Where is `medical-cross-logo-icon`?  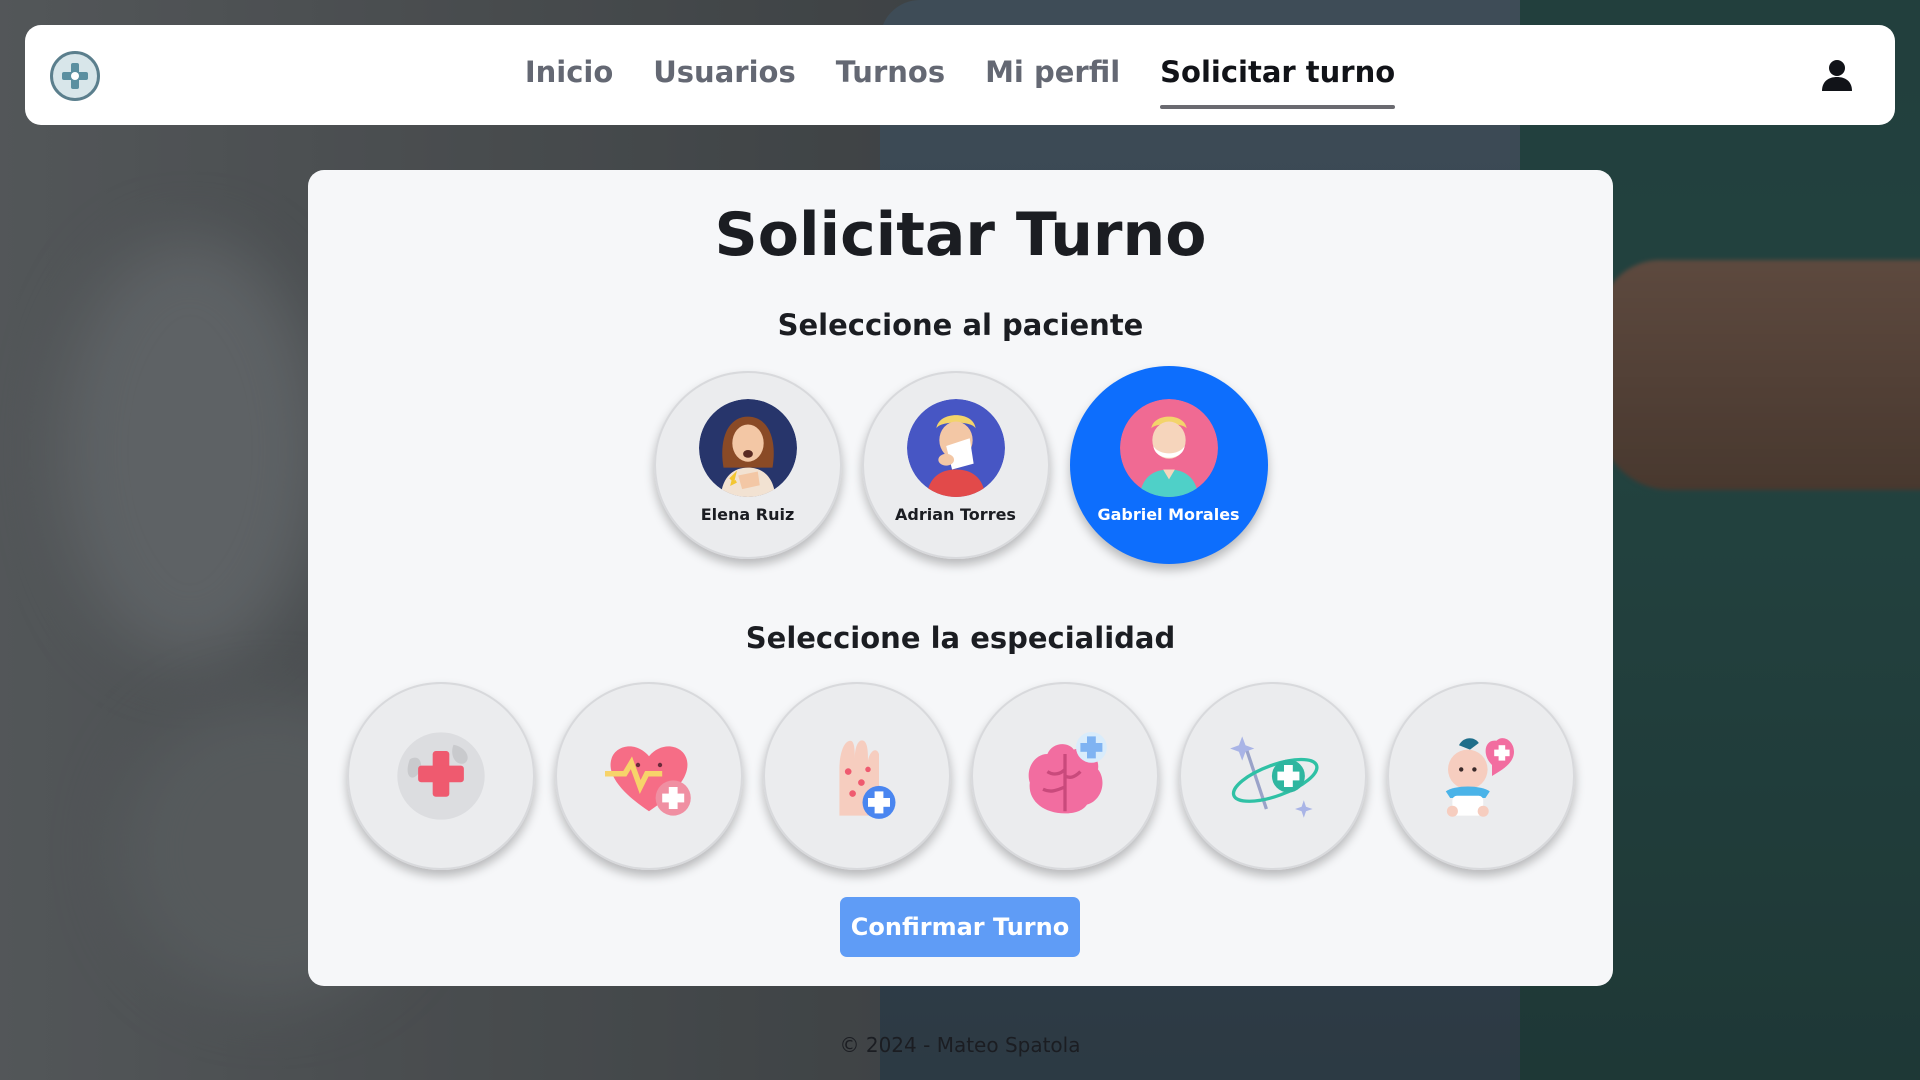 medical-cross-logo-icon is located at coordinates (75, 76).